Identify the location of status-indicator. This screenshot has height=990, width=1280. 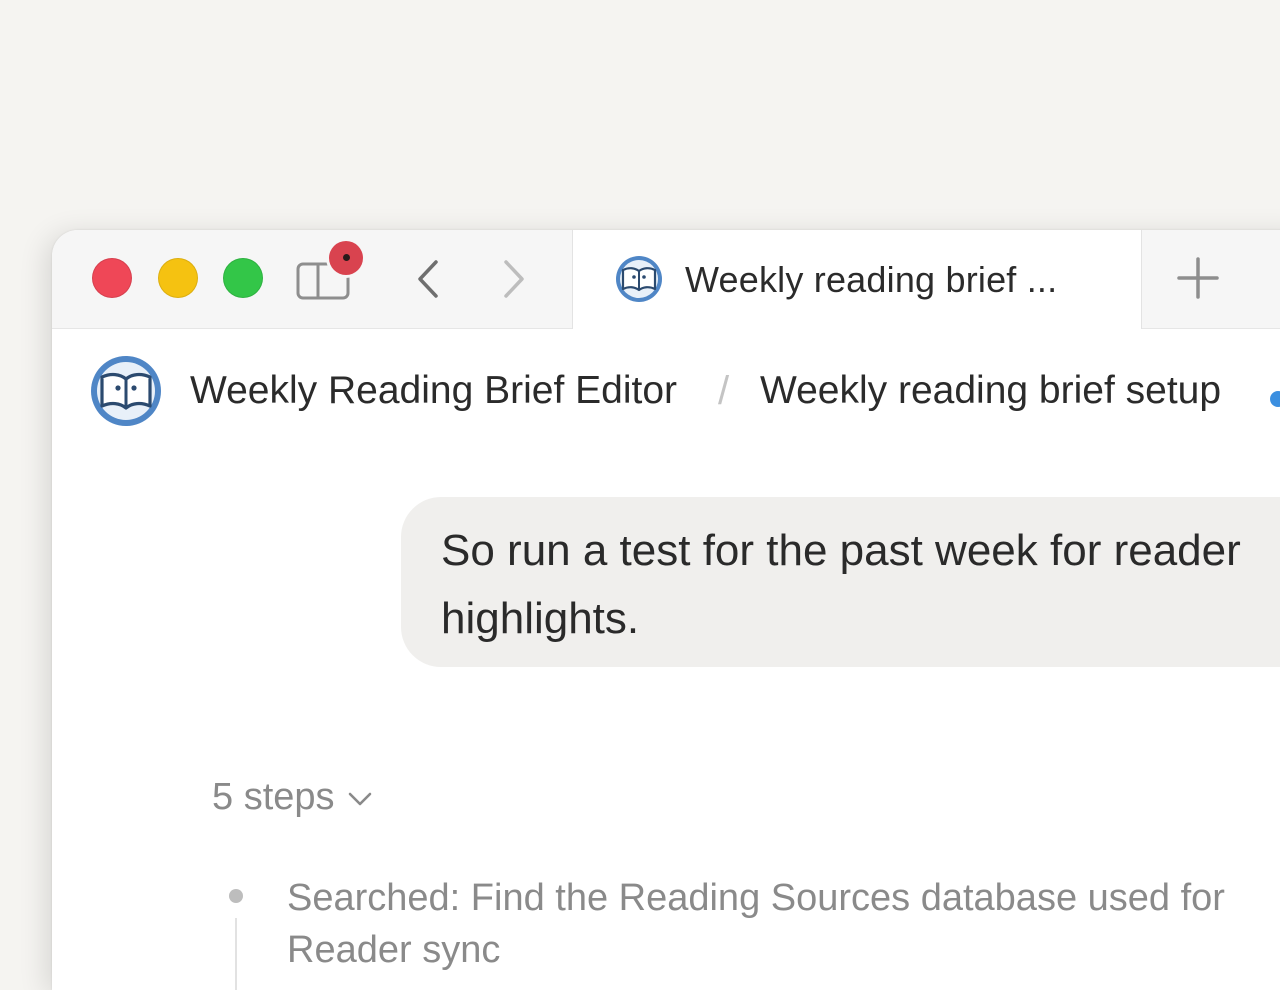
(1275, 399).